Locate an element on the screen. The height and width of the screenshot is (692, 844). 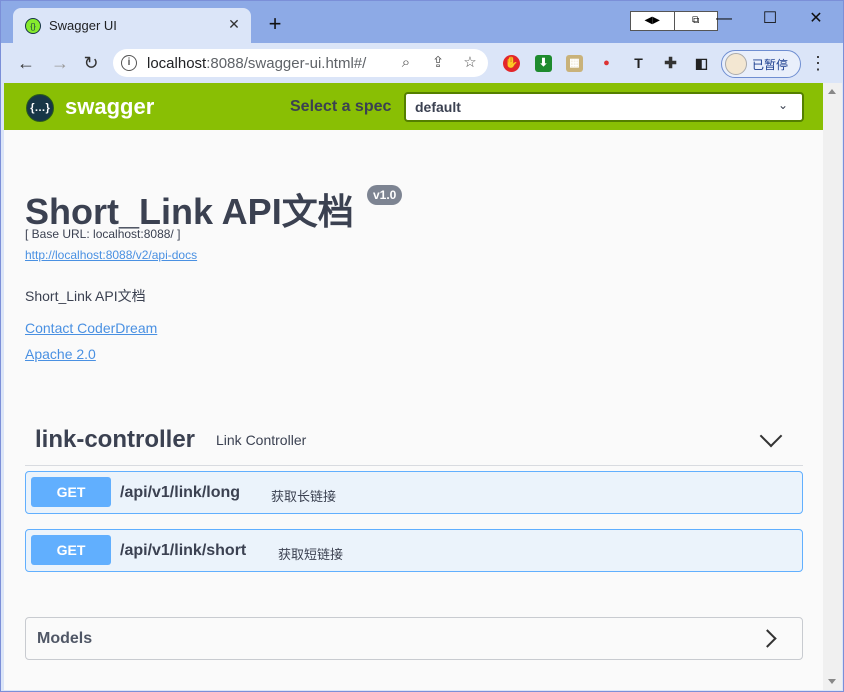
contact-link: Contact CoderDream is located at coordinates (91, 328).